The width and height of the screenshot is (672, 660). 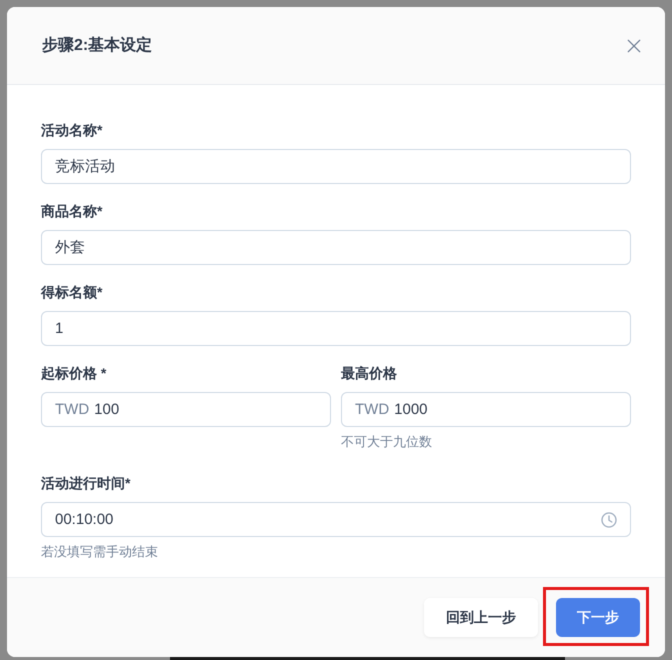 What do you see at coordinates (97, 45) in the screenshot?
I see `dialog-title: 步骤2:基本设定` at bounding box center [97, 45].